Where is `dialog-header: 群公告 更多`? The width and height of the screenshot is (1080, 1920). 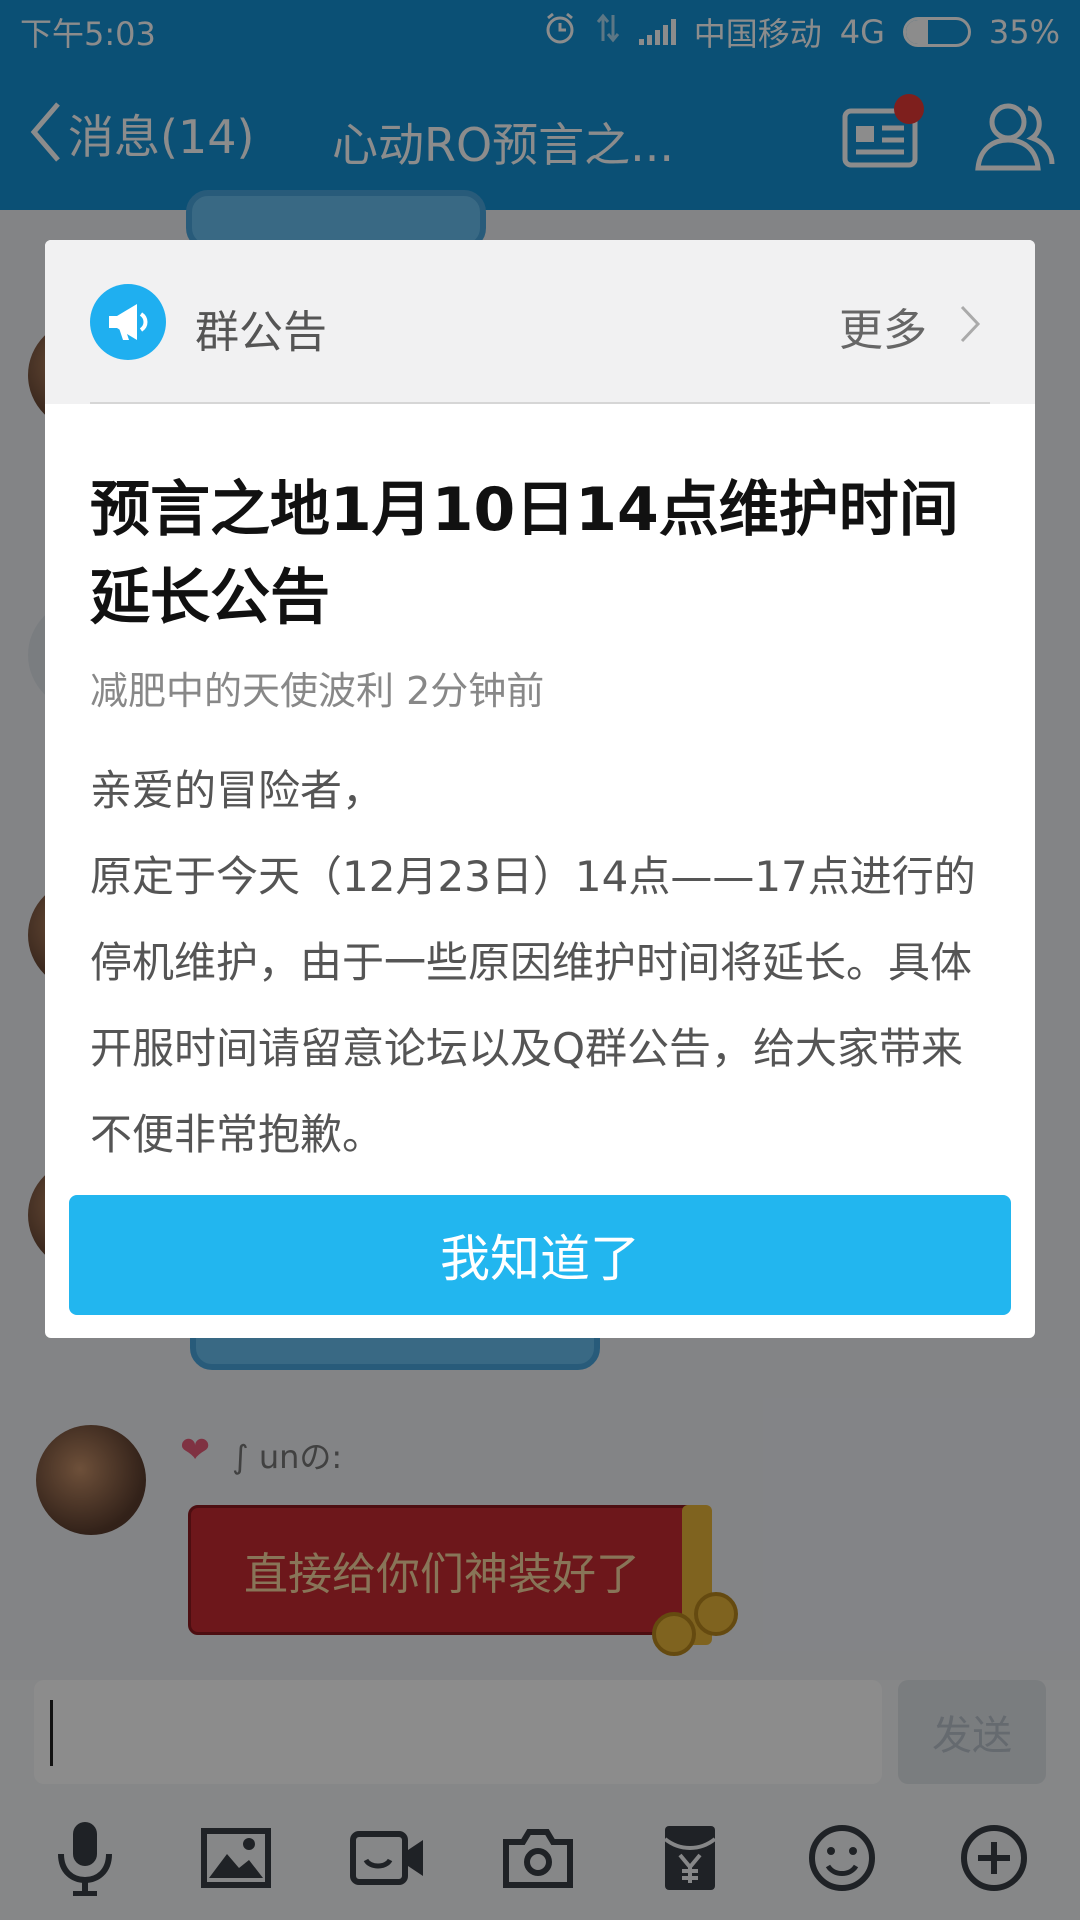 dialog-header: 群公告 更多 is located at coordinates (540, 322).